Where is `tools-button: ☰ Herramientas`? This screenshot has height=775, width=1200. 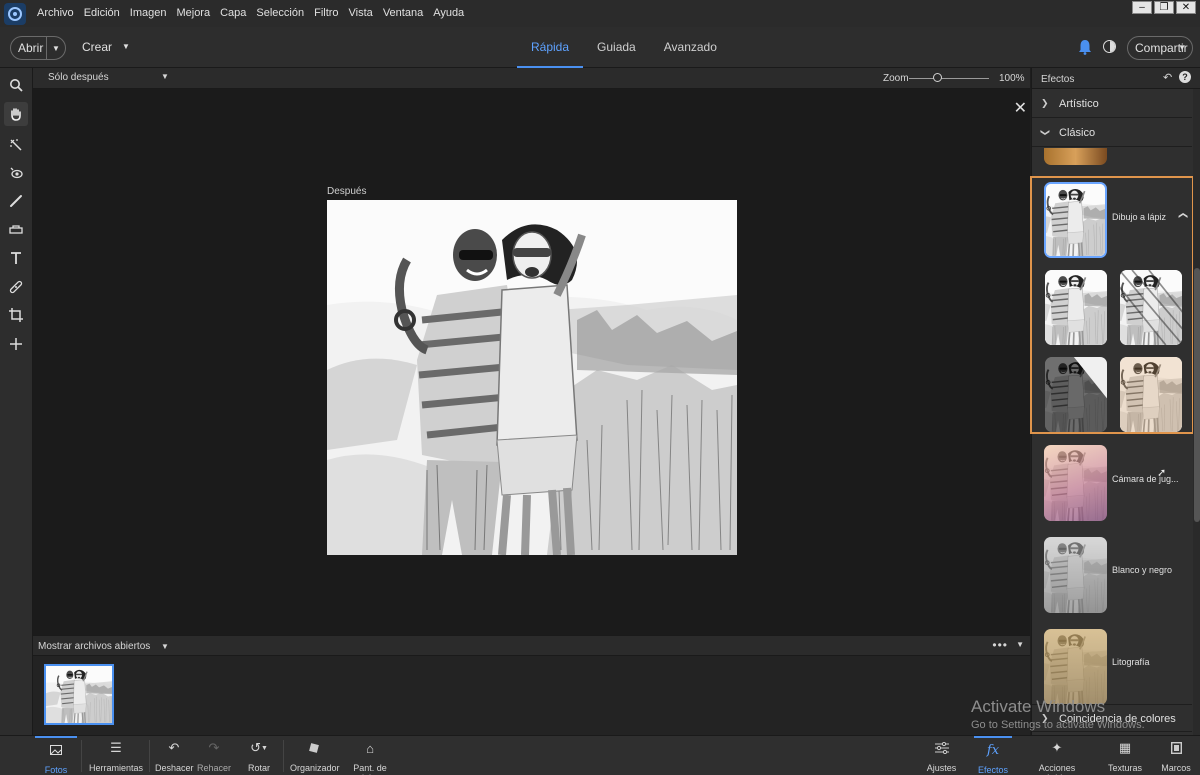
tools-button: ☰ Herramientas is located at coordinates (116, 755).